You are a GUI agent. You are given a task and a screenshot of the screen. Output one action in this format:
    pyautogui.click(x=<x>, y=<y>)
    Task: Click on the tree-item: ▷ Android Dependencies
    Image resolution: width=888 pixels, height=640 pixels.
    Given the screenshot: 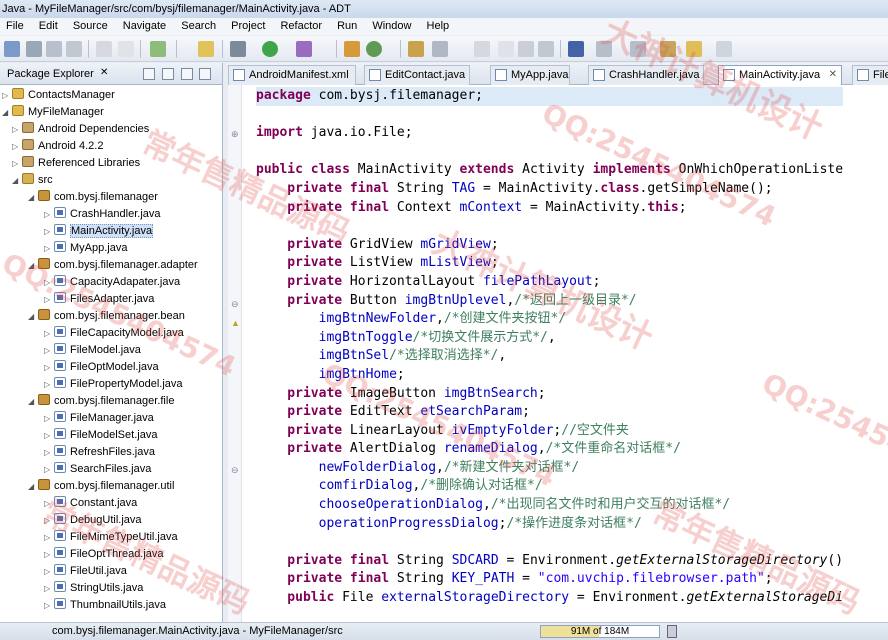 What is the action you would take?
    pyautogui.click(x=80, y=129)
    